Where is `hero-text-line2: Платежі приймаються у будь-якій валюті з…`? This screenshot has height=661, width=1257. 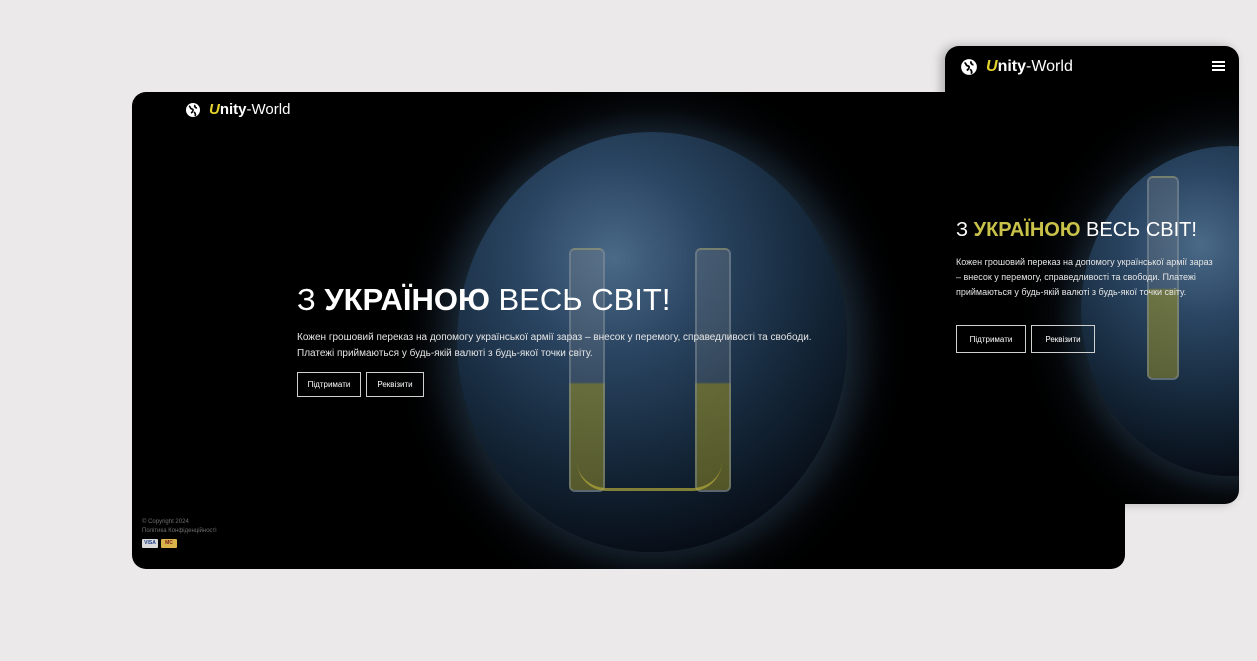 hero-text-line2: Платежі приймаються у будь-якій валюті з… is located at coordinates (445, 353).